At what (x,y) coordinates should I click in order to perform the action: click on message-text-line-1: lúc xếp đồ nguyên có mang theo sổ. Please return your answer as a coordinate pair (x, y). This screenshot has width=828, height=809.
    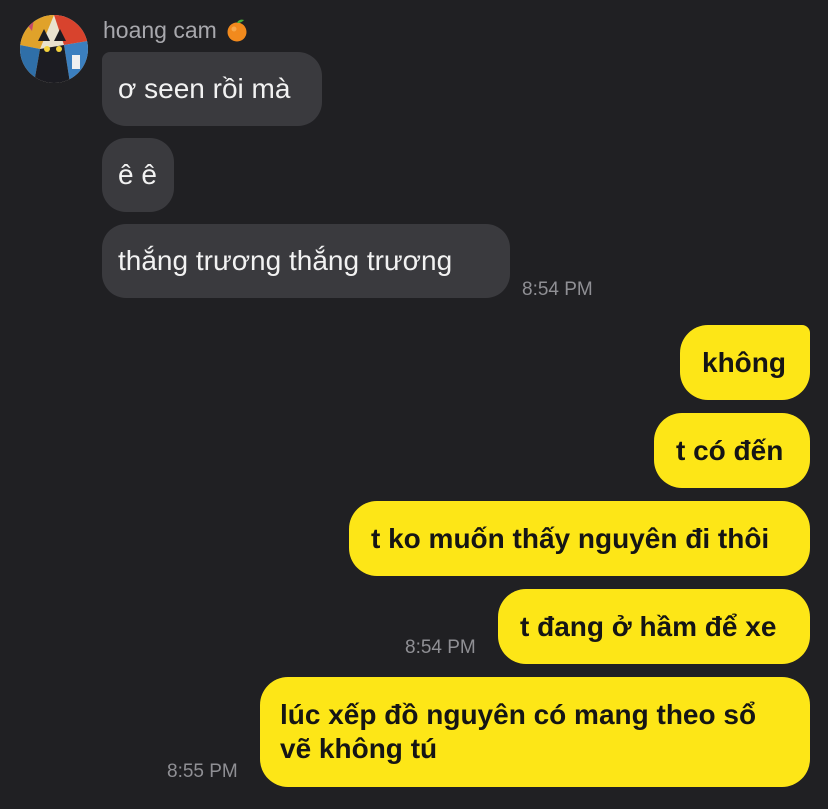
    Looking at the image, I should click on (518, 714).